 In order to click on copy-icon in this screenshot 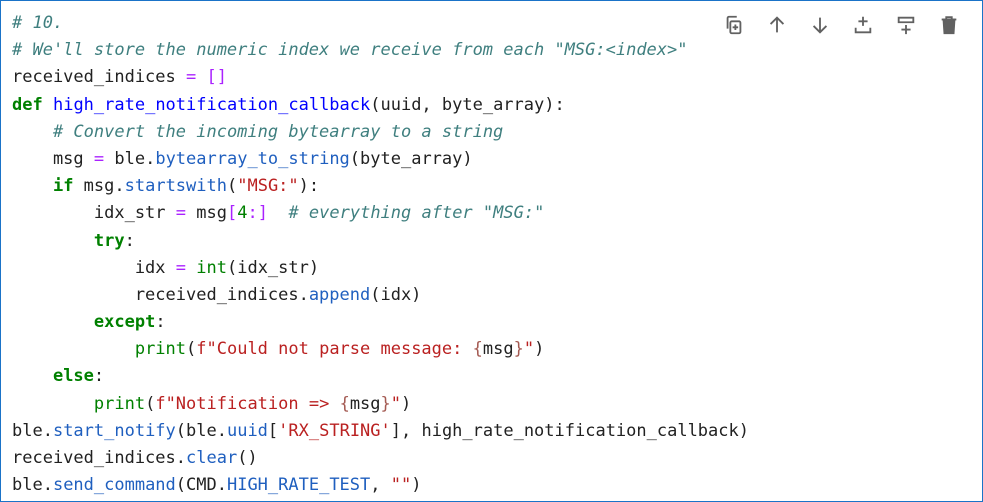, I will do `click(734, 26)`.